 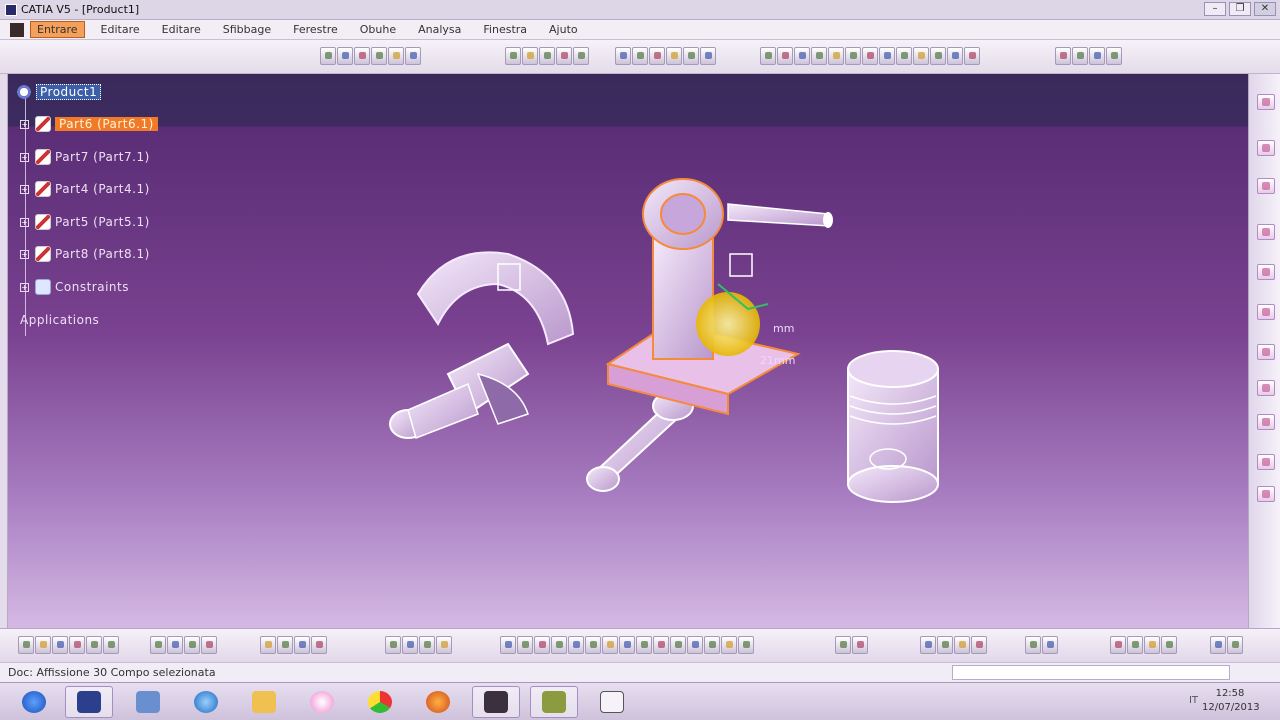 I want to click on scene-icon, so click(x=410, y=645).